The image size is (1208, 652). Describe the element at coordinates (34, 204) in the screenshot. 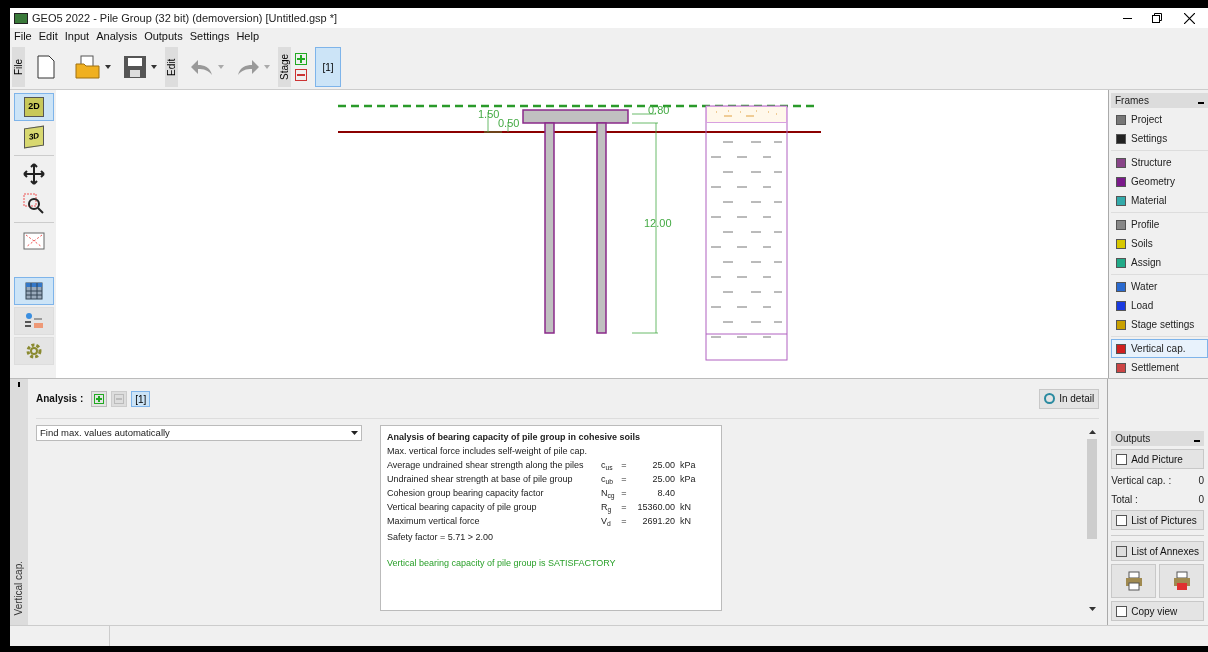

I see `zoom-icon` at that location.